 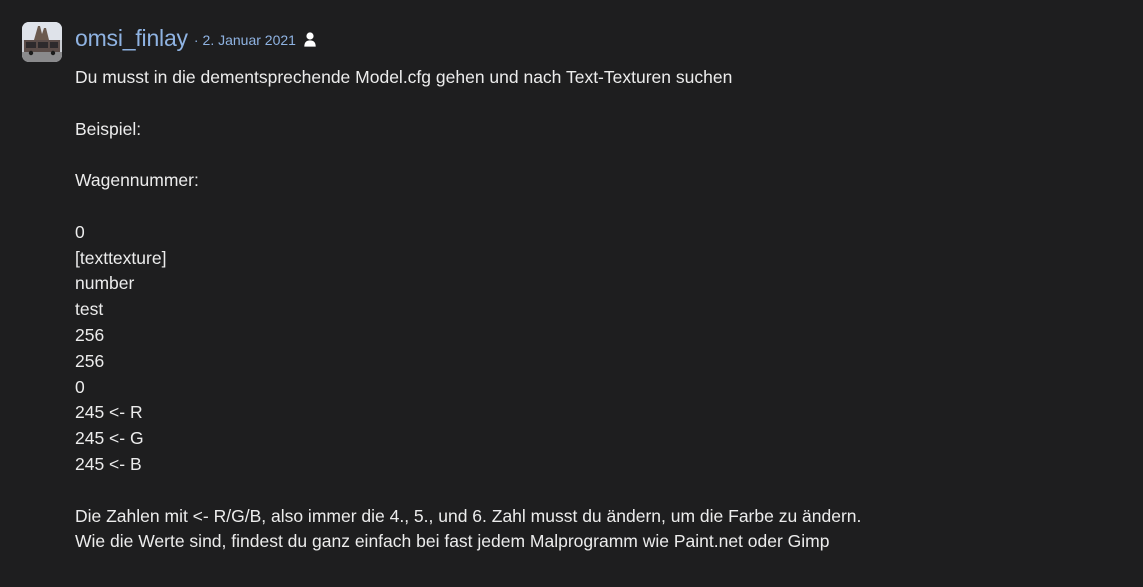 I want to click on avatar-bus-photo-icon, so click(x=42, y=42).